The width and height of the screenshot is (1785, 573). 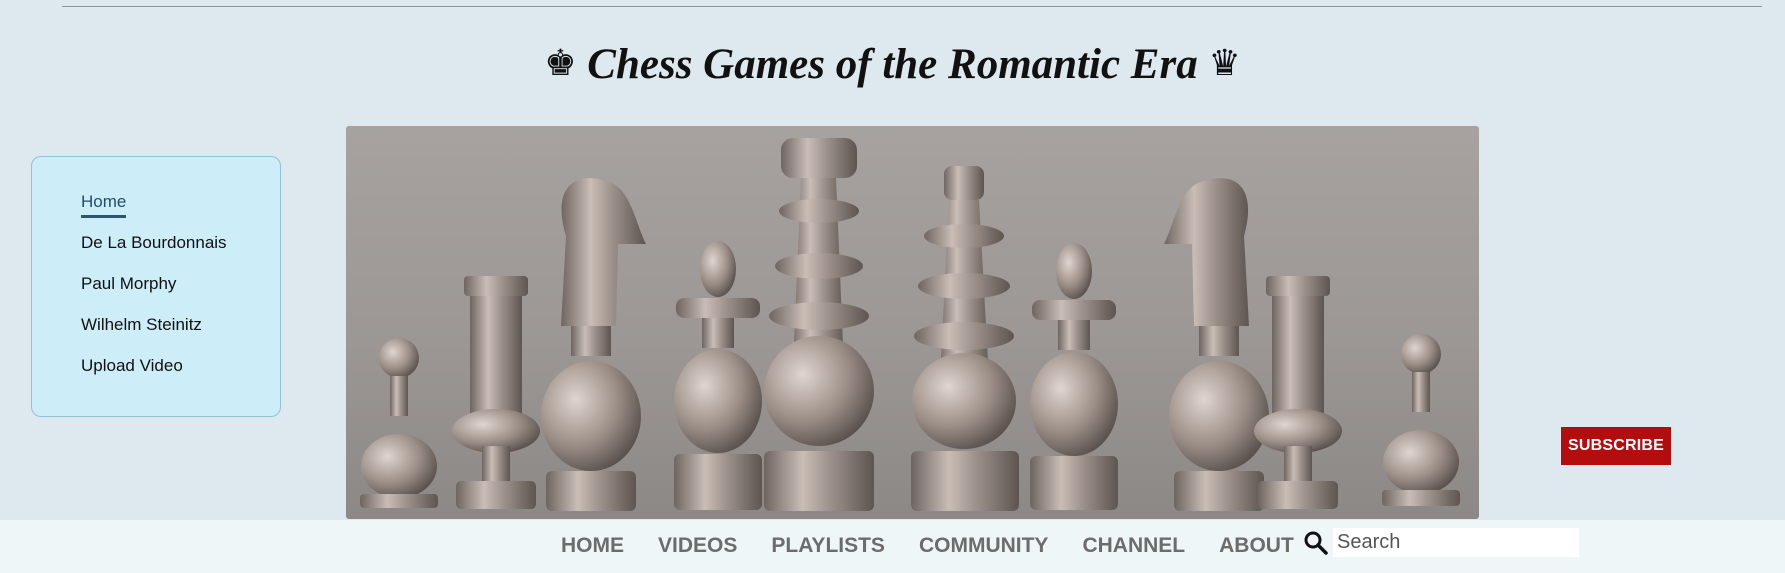 I want to click on page-title: ♚ Chess Games of the Romantic Era ♛, so click(x=892, y=64).